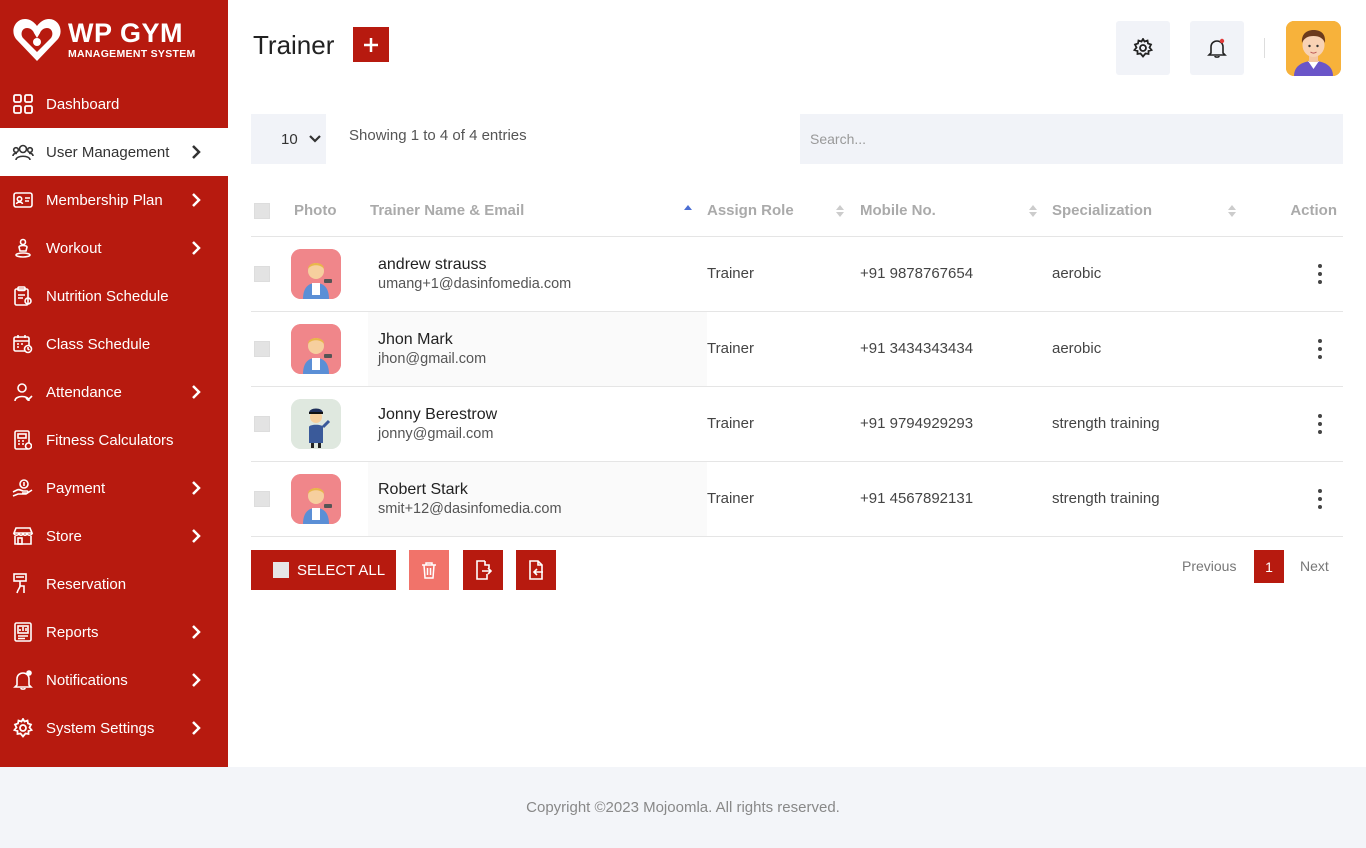  Describe the element at coordinates (114, 104) in the screenshot. I see `sidebar-item-dashboard: Dashboard` at that location.